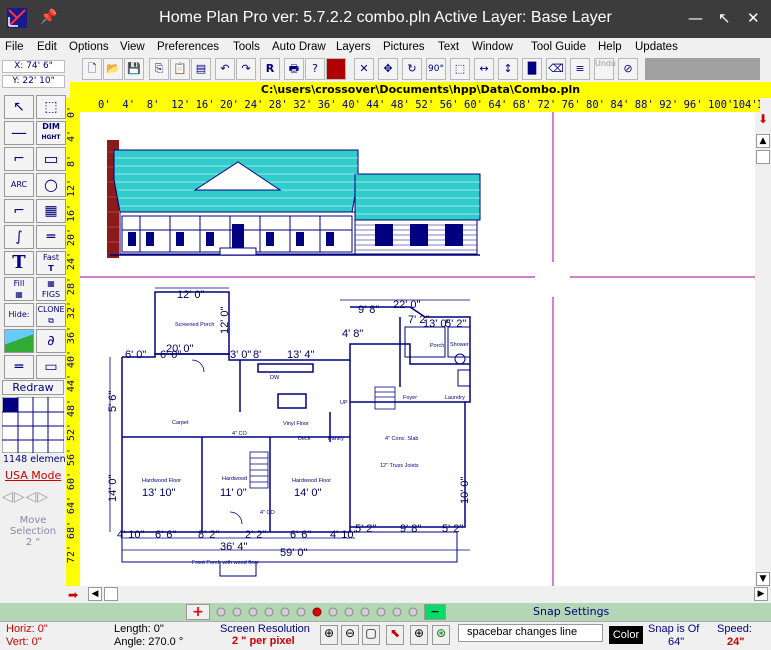  Describe the element at coordinates (19, 289) in the screenshot. I see `fill-tool: Fill ▦` at that location.